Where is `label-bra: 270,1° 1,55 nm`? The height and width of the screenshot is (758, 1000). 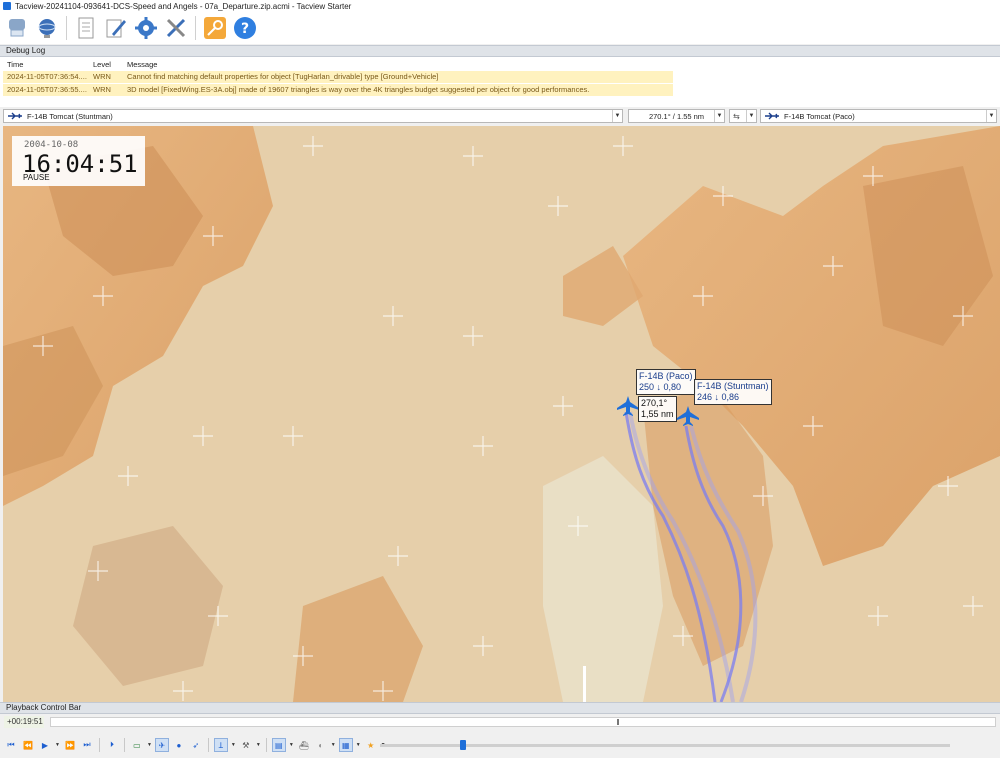 label-bra: 270,1° 1,55 nm is located at coordinates (657, 409).